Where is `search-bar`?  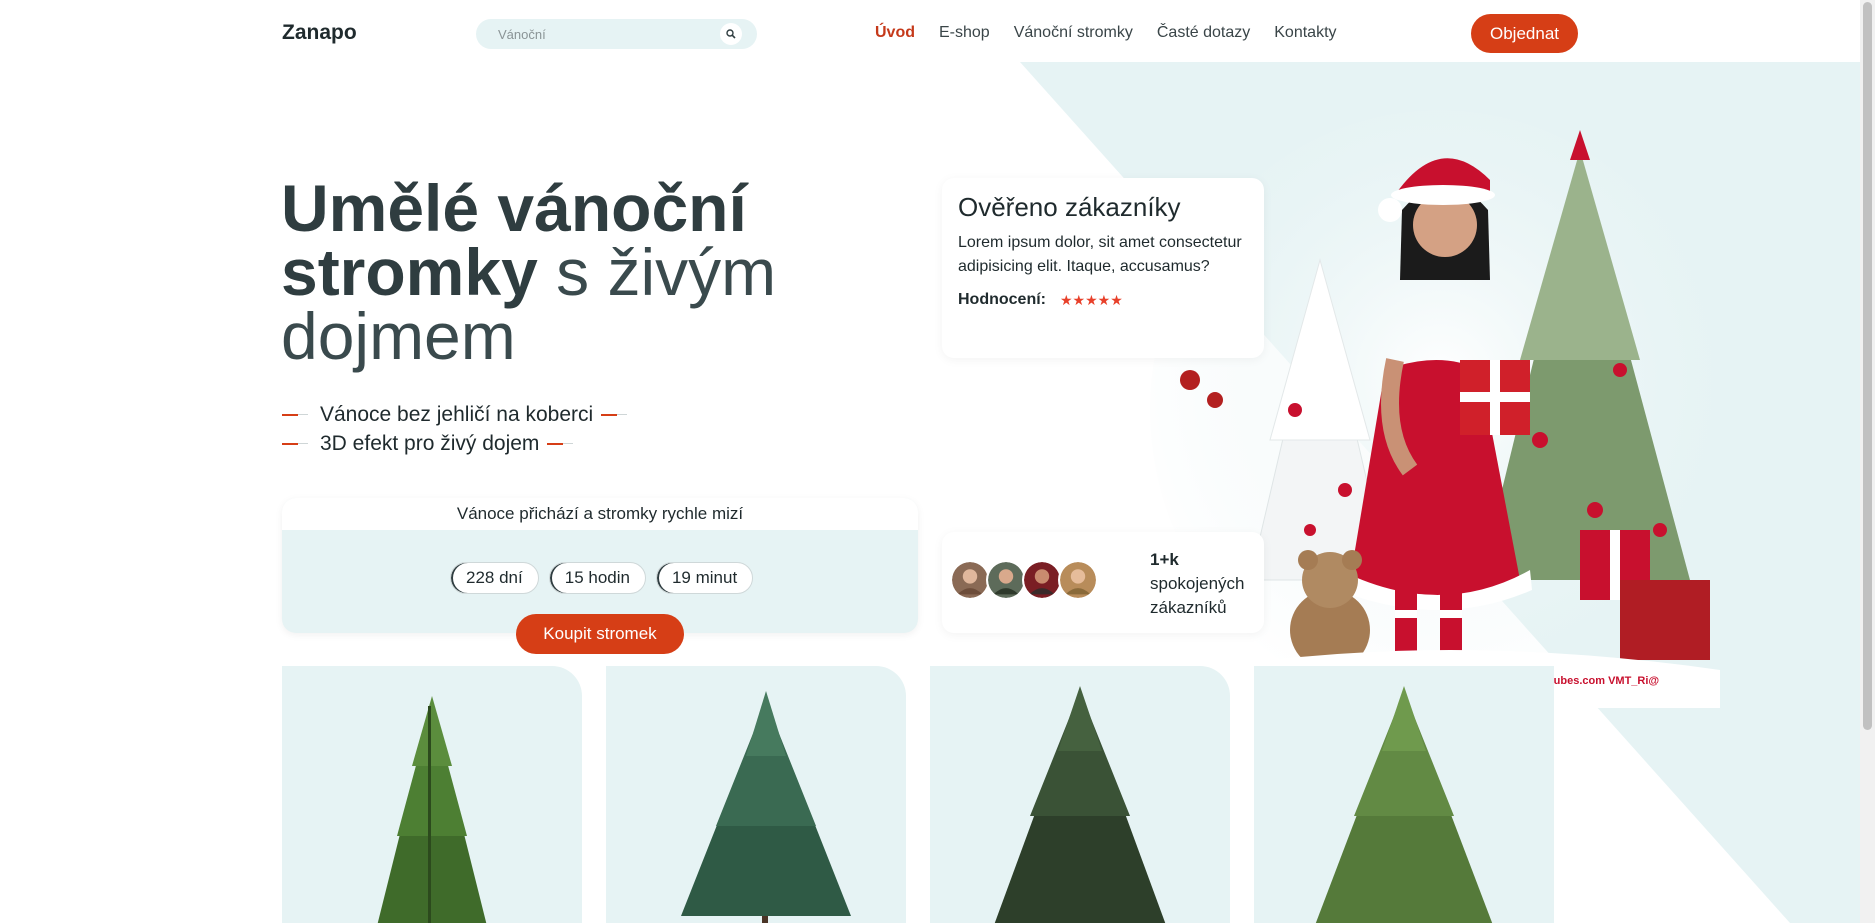 search-bar is located at coordinates (616, 34).